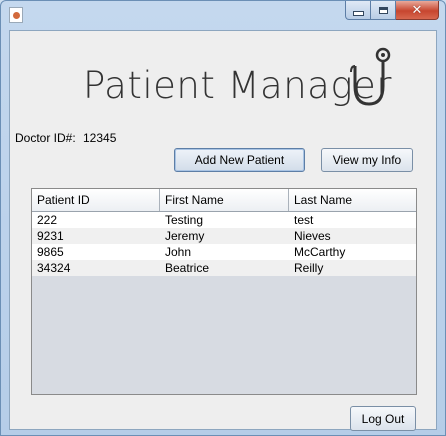 The width and height of the screenshot is (446, 436). I want to click on view-my-info-button: View my Info, so click(367, 160).